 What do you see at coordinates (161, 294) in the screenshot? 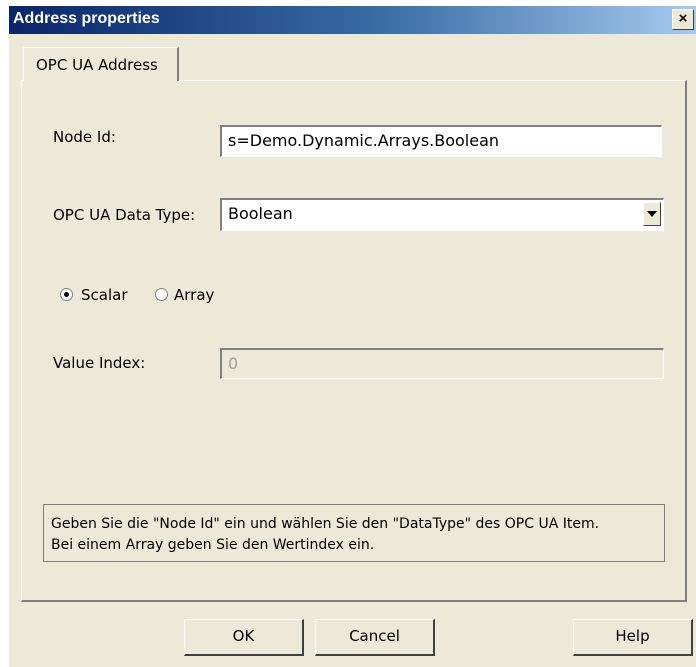
I see `array-radio` at bounding box center [161, 294].